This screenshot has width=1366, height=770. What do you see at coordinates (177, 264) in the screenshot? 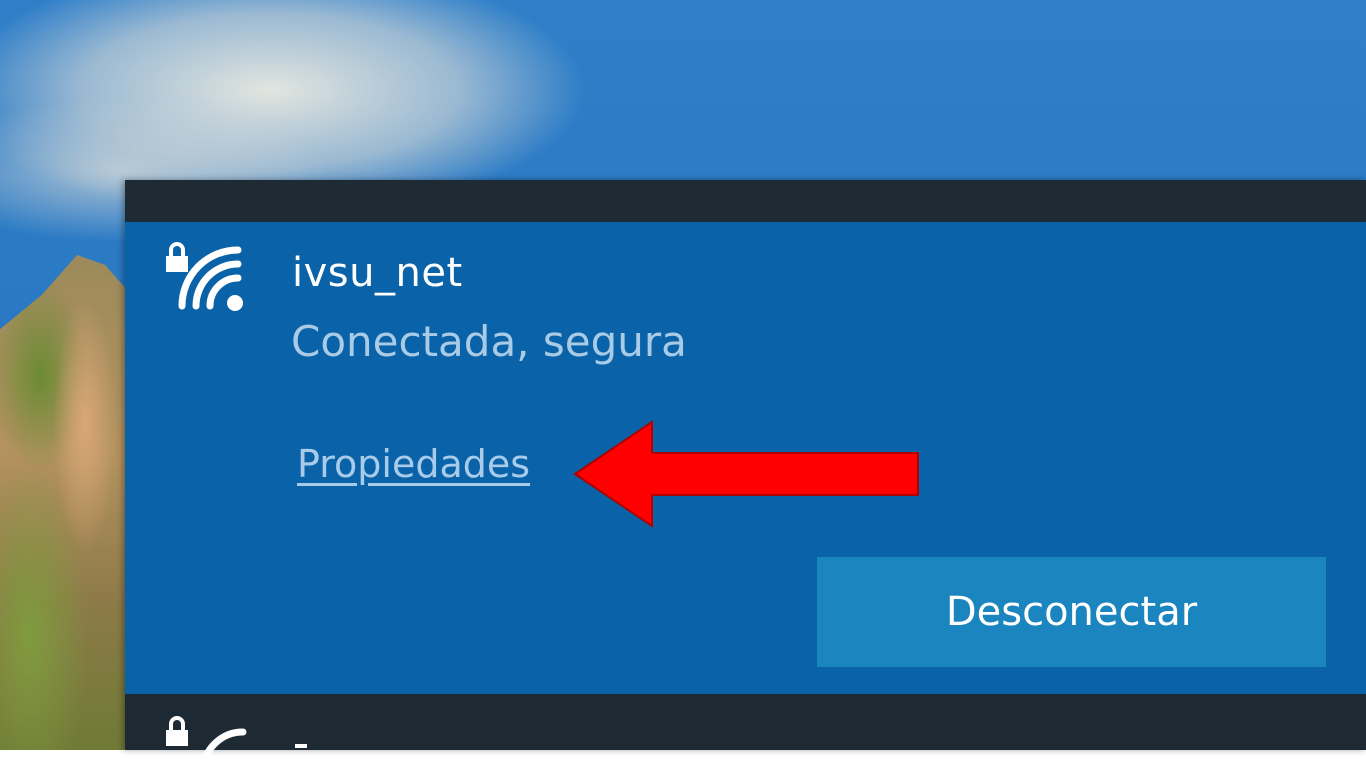
I see `lock-body-icon` at bounding box center [177, 264].